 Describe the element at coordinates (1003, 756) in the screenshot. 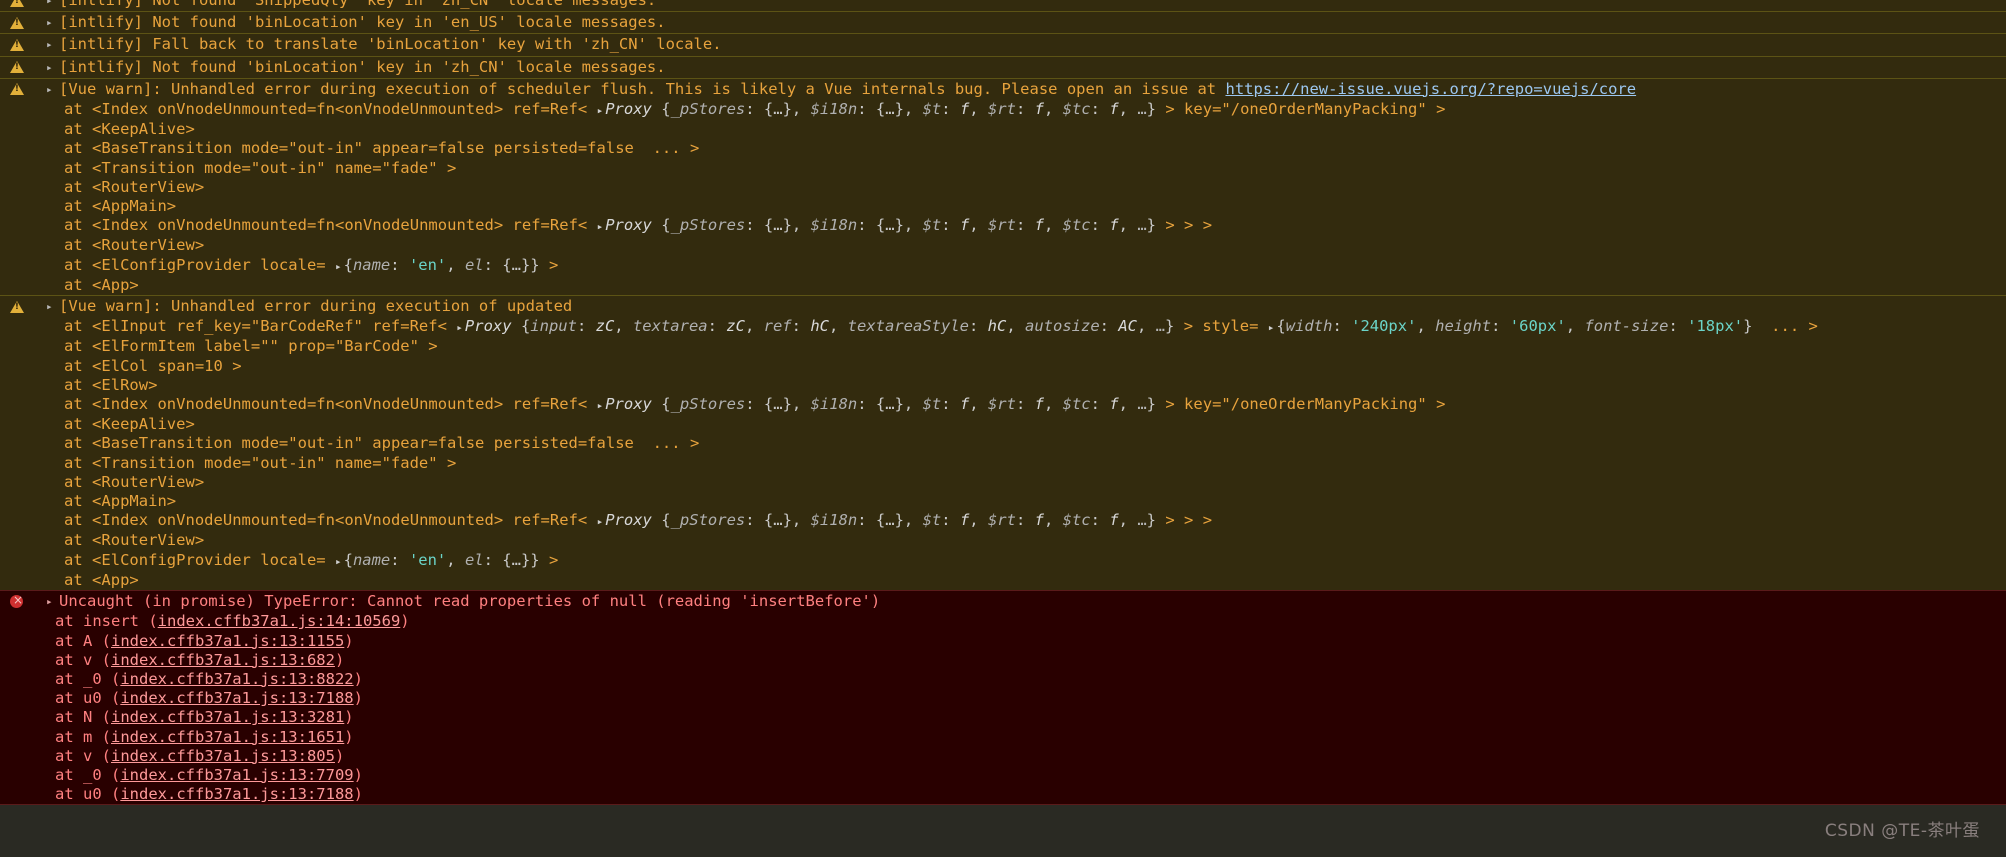

I see `stack-frame: at v (index.cffb37a1.js:13:805)` at that location.